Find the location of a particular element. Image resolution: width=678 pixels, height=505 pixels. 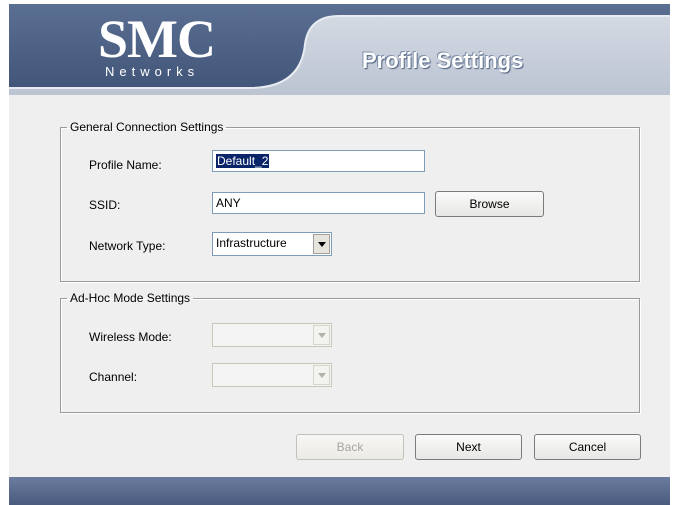

network-type-select: Infrastructure is located at coordinates (272, 244).